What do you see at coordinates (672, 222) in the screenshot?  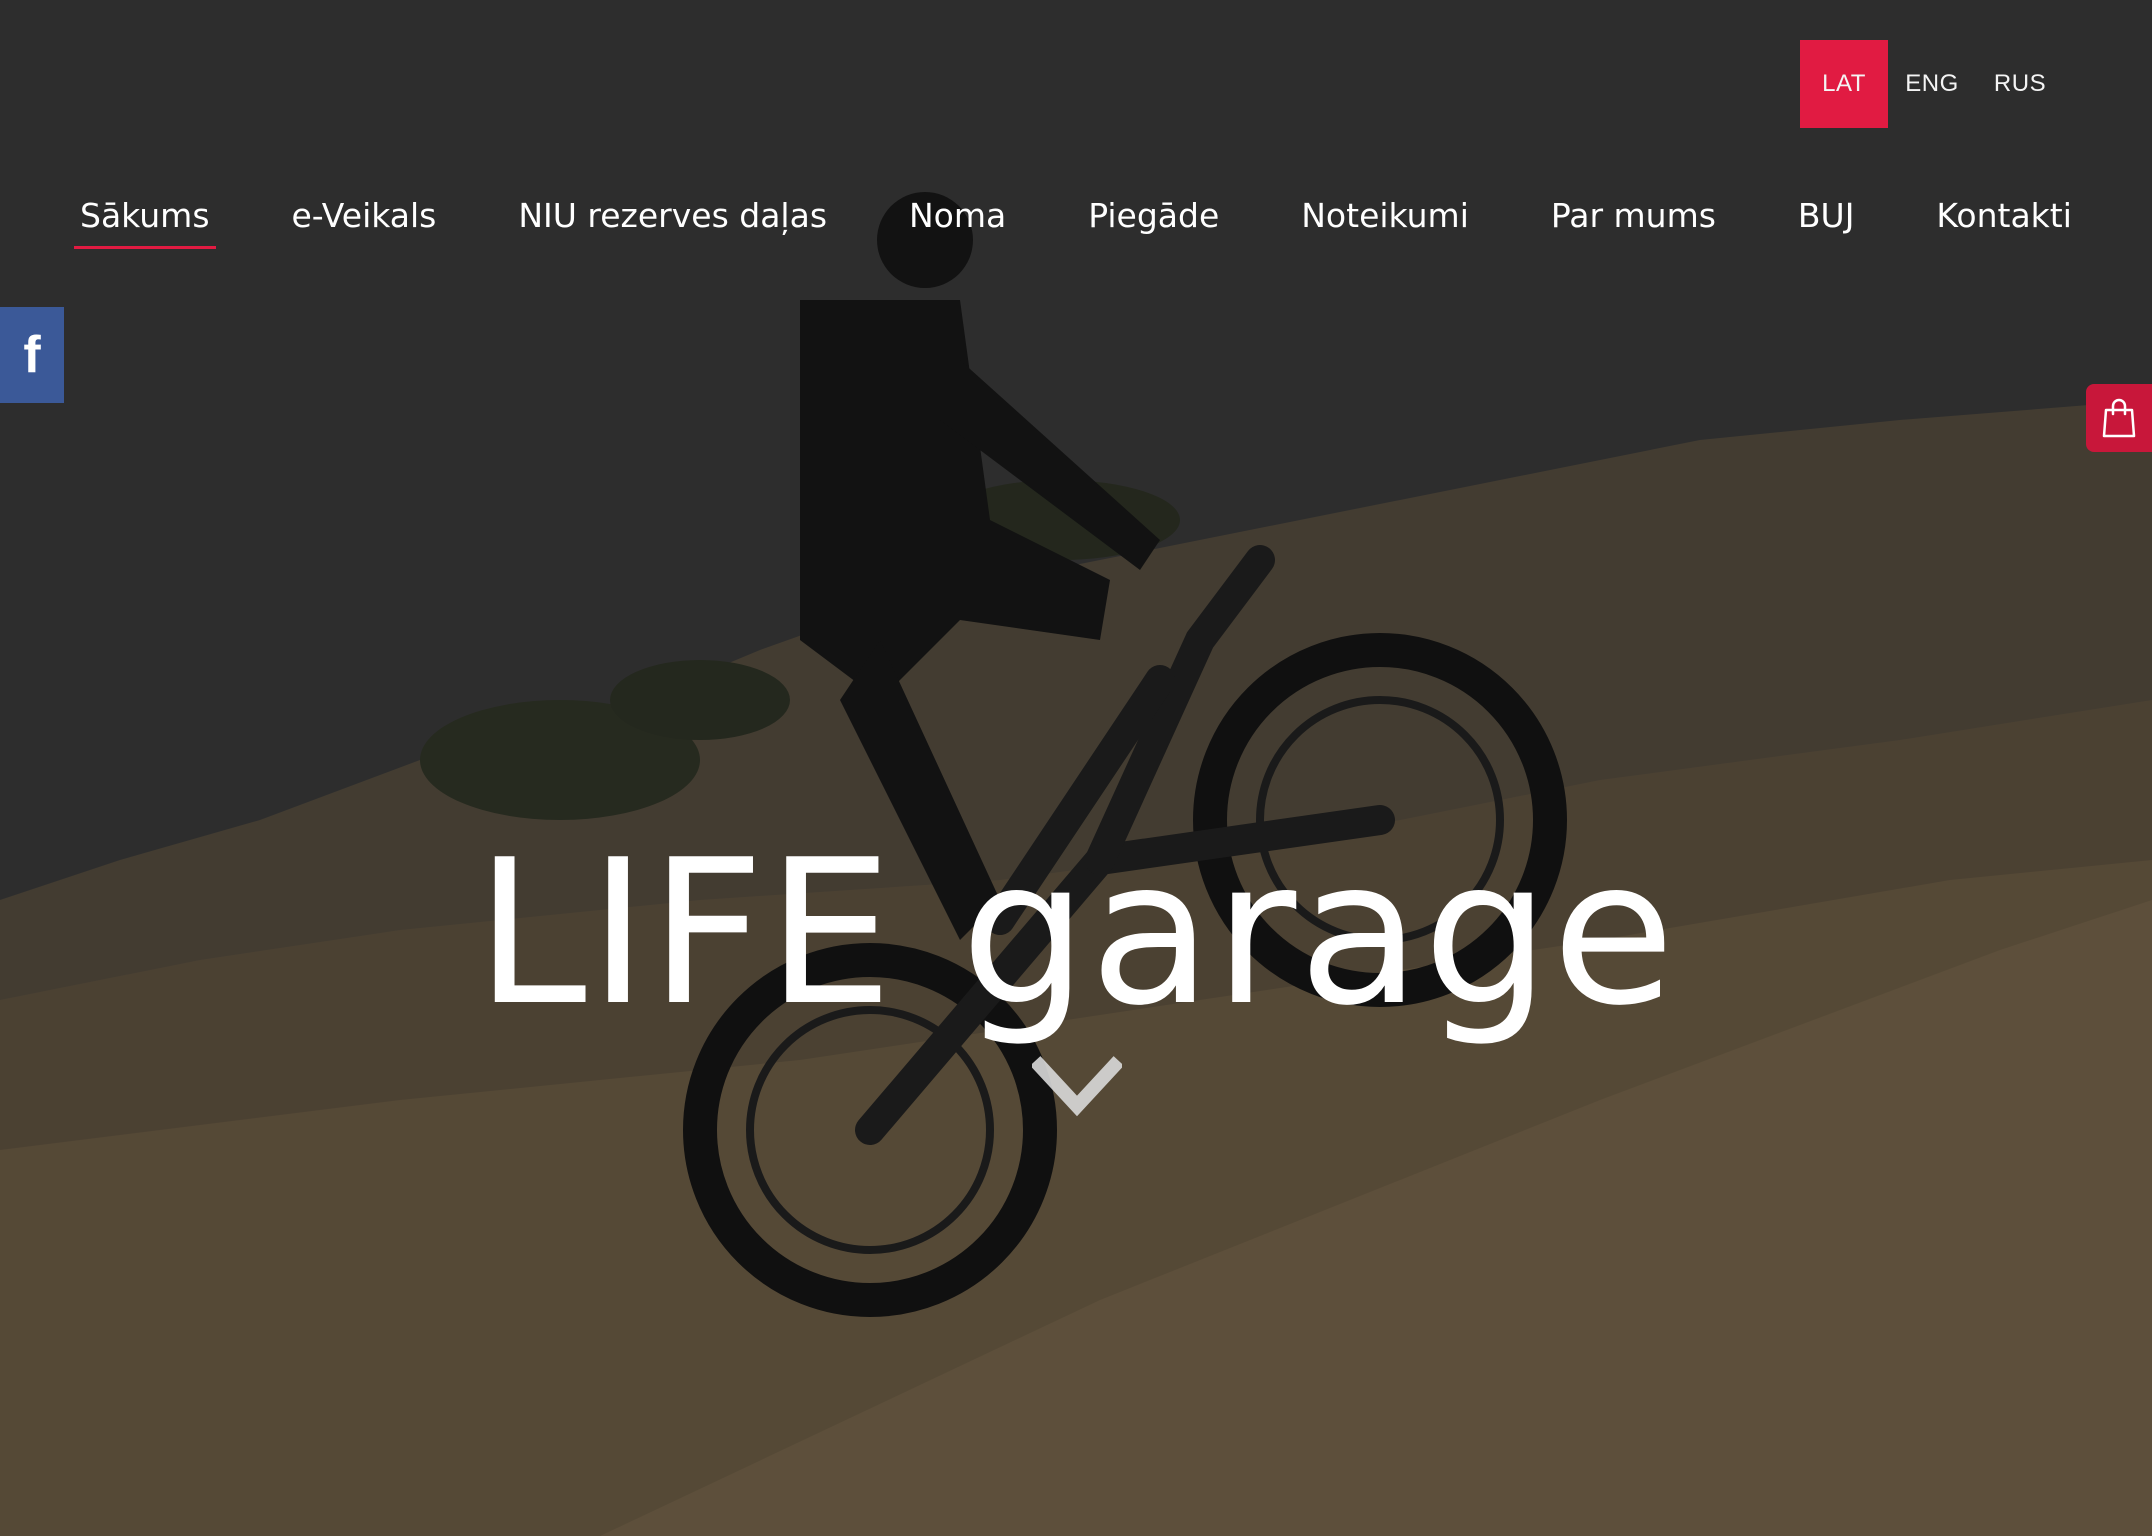 I see `nav-item-niu-rezerves-dalas: NIU rezerves daļas` at bounding box center [672, 222].